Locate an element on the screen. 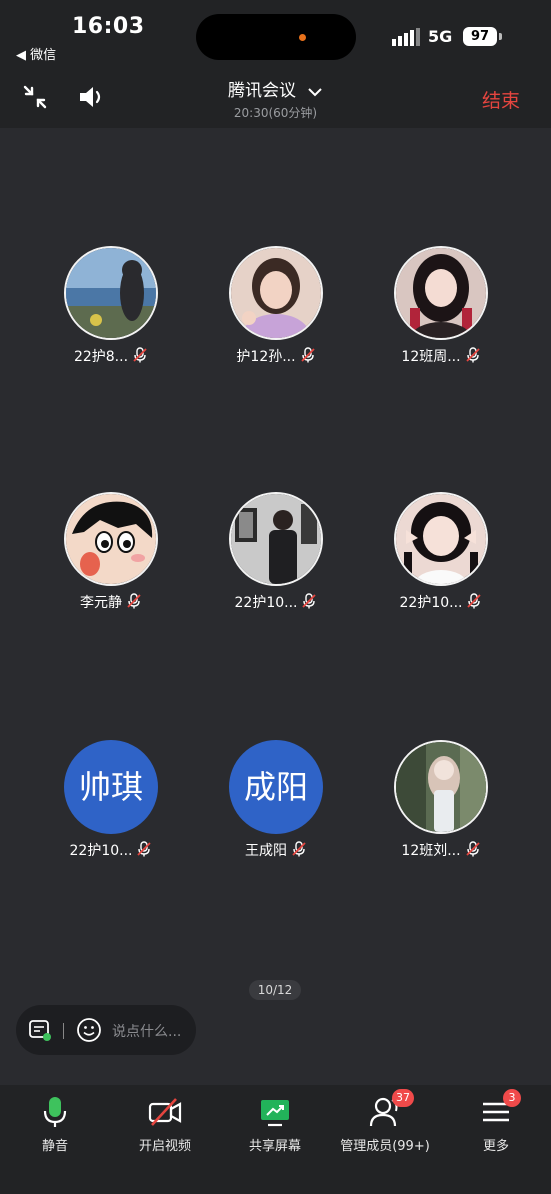  chat-list-icon is located at coordinates (40, 1030).